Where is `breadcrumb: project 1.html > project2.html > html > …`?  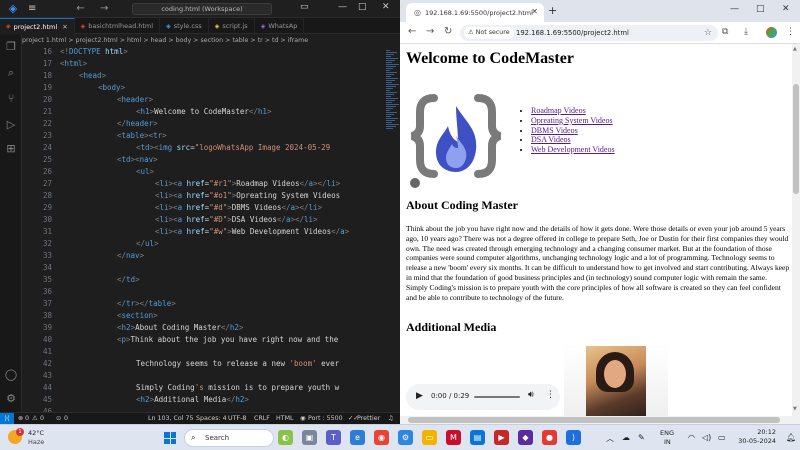 breadcrumb: project 1.html > project2.html > html > … is located at coordinates (211, 40).